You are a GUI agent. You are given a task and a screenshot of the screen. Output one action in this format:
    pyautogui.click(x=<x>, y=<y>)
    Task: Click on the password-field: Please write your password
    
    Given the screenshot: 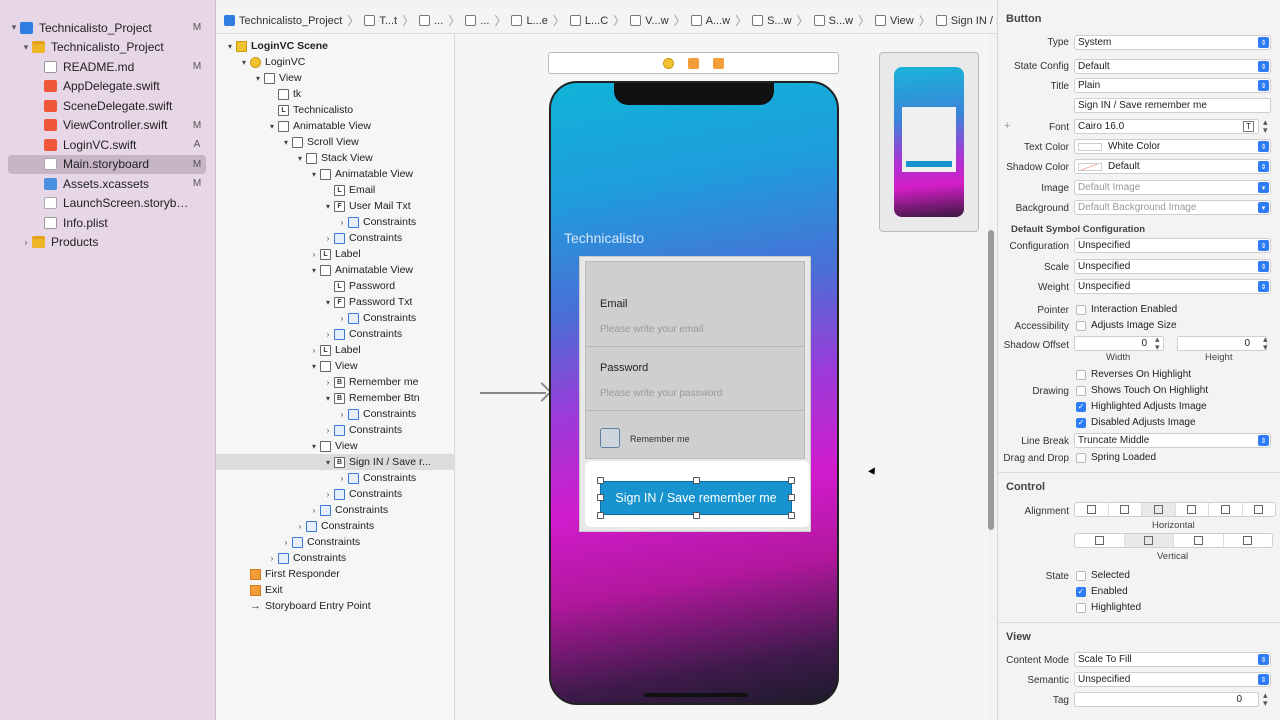 What is the action you would take?
    pyautogui.click(x=661, y=393)
    